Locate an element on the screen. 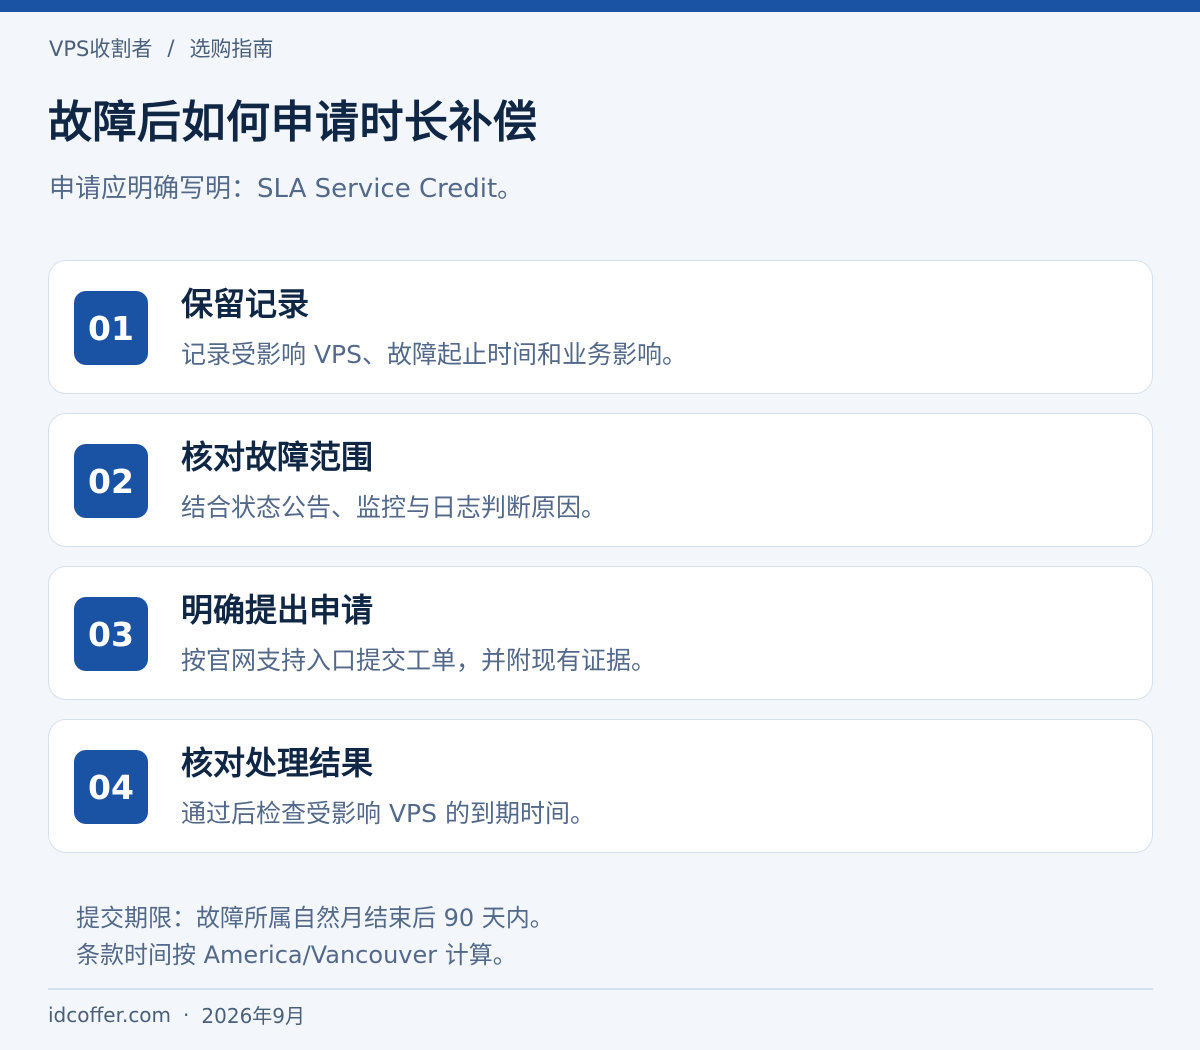 This screenshot has height=1050, width=1200. step-title: 核对故障范围 is located at coordinates (277, 457).